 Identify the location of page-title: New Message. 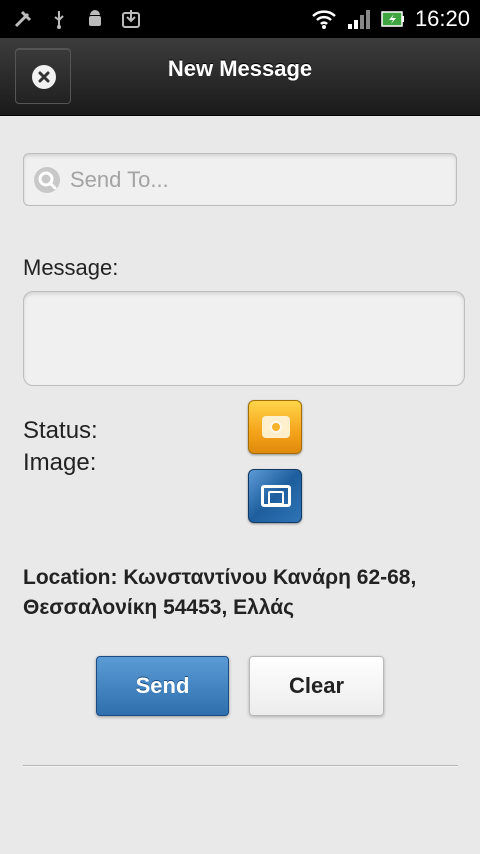
(240, 68).